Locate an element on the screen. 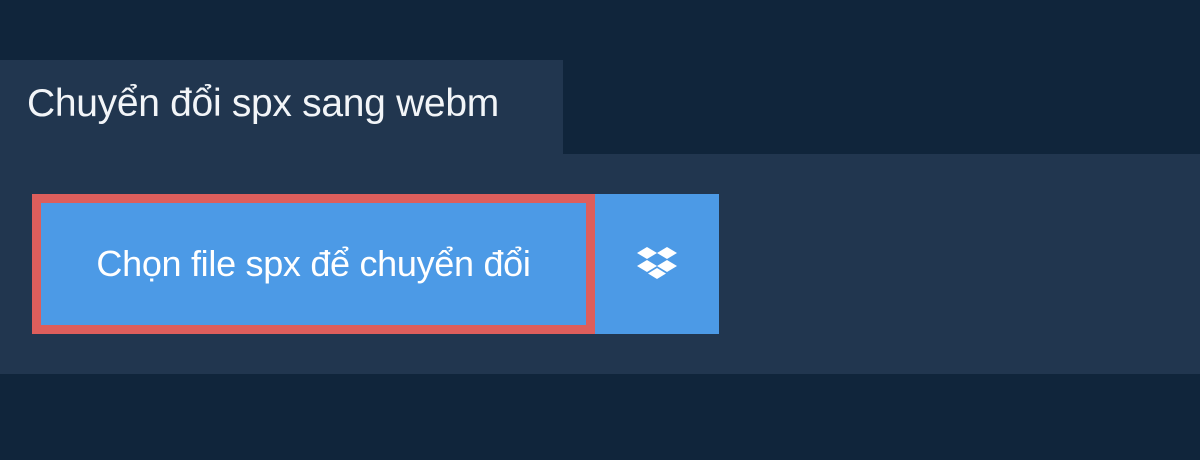 Image resolution: width=1200 pixels, height=460 pixels. title-tab: Chuyển đổi spx sang webm is located at coordinates (281, 107).